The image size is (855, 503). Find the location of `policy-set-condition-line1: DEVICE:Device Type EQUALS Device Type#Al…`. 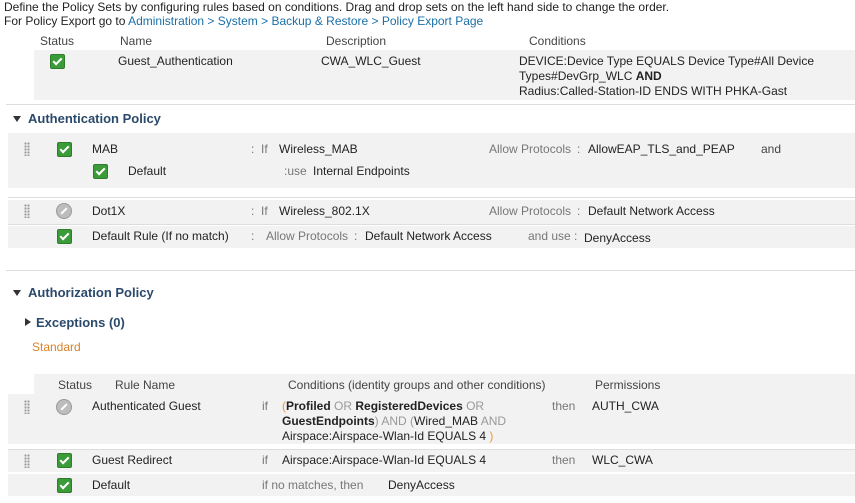

policy-set-condition-line1: DEVICE:Device Type EQUALS Device Type#Al… is located at coordinates (667, 61).